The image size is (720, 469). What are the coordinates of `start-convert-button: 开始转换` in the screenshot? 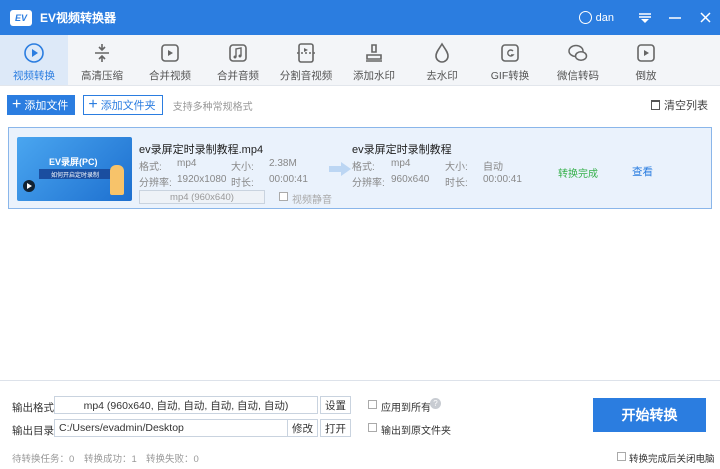 It's located at (649, 415).